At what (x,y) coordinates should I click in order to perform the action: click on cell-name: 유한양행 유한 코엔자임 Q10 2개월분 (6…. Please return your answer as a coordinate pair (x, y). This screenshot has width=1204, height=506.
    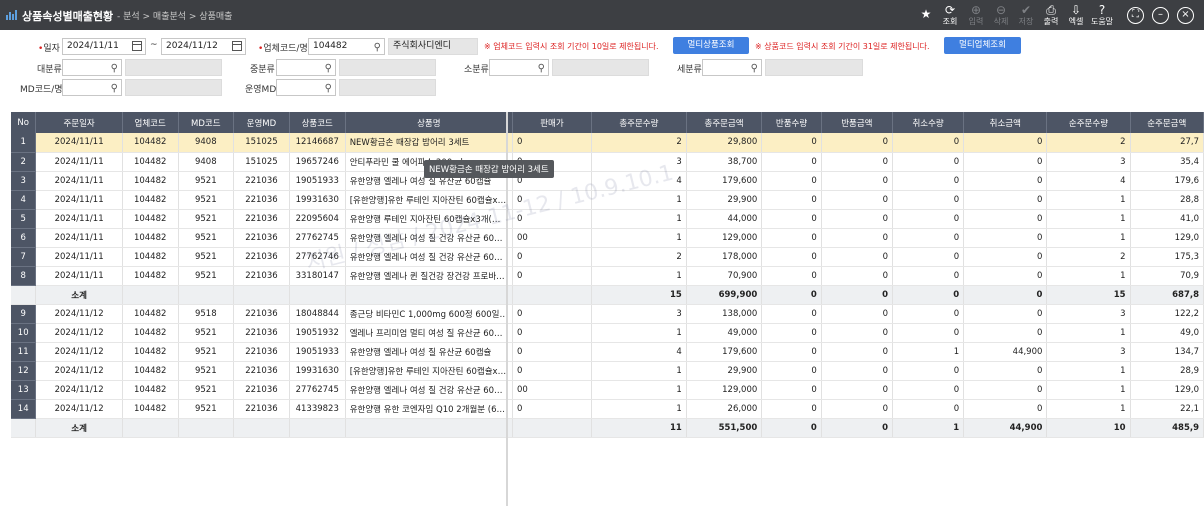
    Looking at the image, I should click on (429, 409).